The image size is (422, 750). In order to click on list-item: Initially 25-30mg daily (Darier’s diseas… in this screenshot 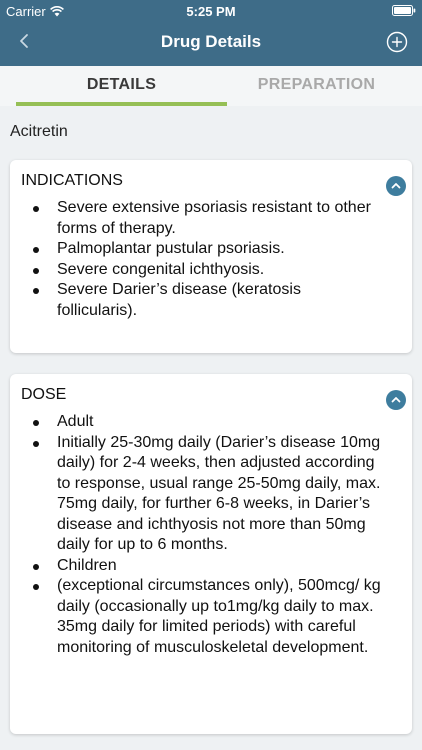, I will do `click(207, 494)`.